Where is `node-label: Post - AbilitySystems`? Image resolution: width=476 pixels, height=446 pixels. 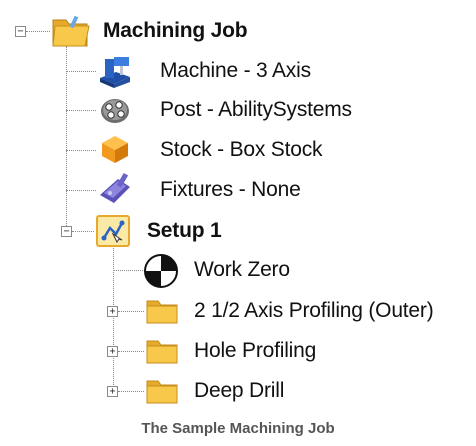 node-label: Post - AbilitySystems is located at coordinates (256, 109).